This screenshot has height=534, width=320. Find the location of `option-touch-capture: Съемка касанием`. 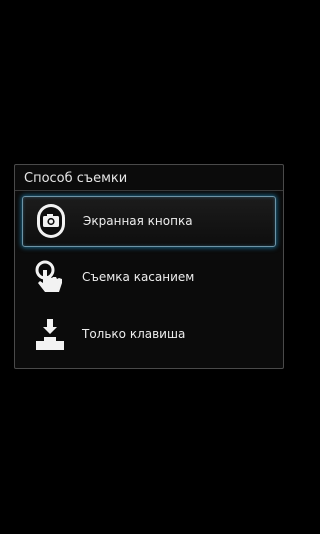

option-touch-capture: Съемка касанием is located at coordinates (149, 278).